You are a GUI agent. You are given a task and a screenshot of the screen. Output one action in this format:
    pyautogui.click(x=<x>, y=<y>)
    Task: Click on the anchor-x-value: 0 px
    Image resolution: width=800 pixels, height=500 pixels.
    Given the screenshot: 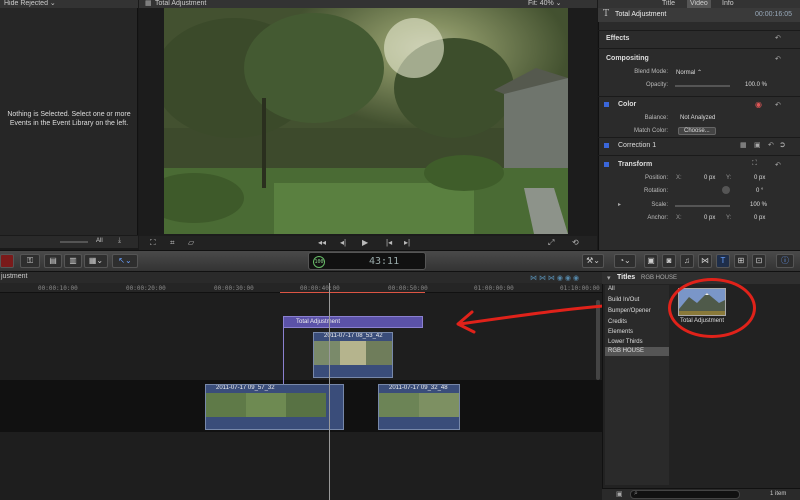 What is the action you would take?
    pyautogui.click(x=709, y=218)
    